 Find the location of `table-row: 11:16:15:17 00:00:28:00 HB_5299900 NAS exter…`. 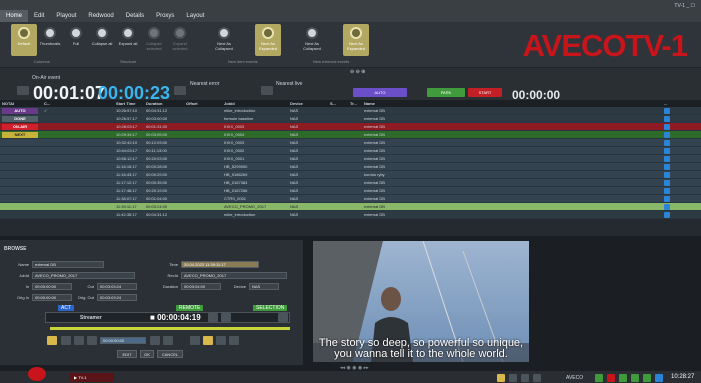

table-row: 11:16:15:17 00:00:28:00 HB_5299900 NAS exter… is located at coordinates (350, 167).